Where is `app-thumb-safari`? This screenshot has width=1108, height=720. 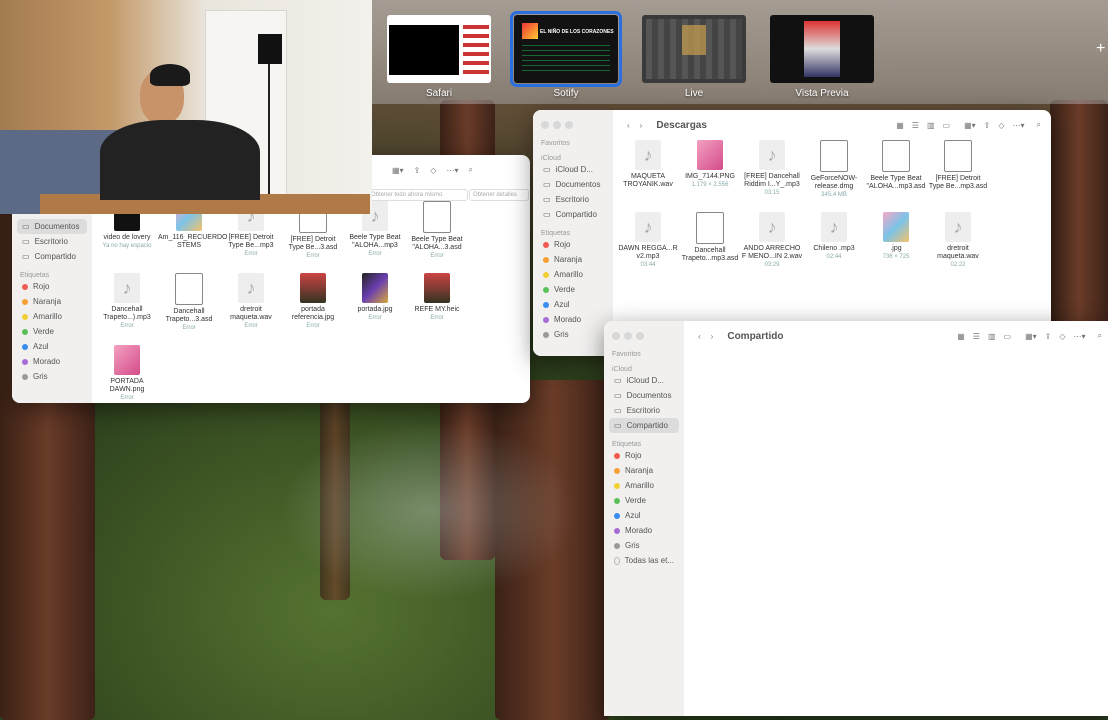
app-thumb-safari is located at coordinates (439, 49).